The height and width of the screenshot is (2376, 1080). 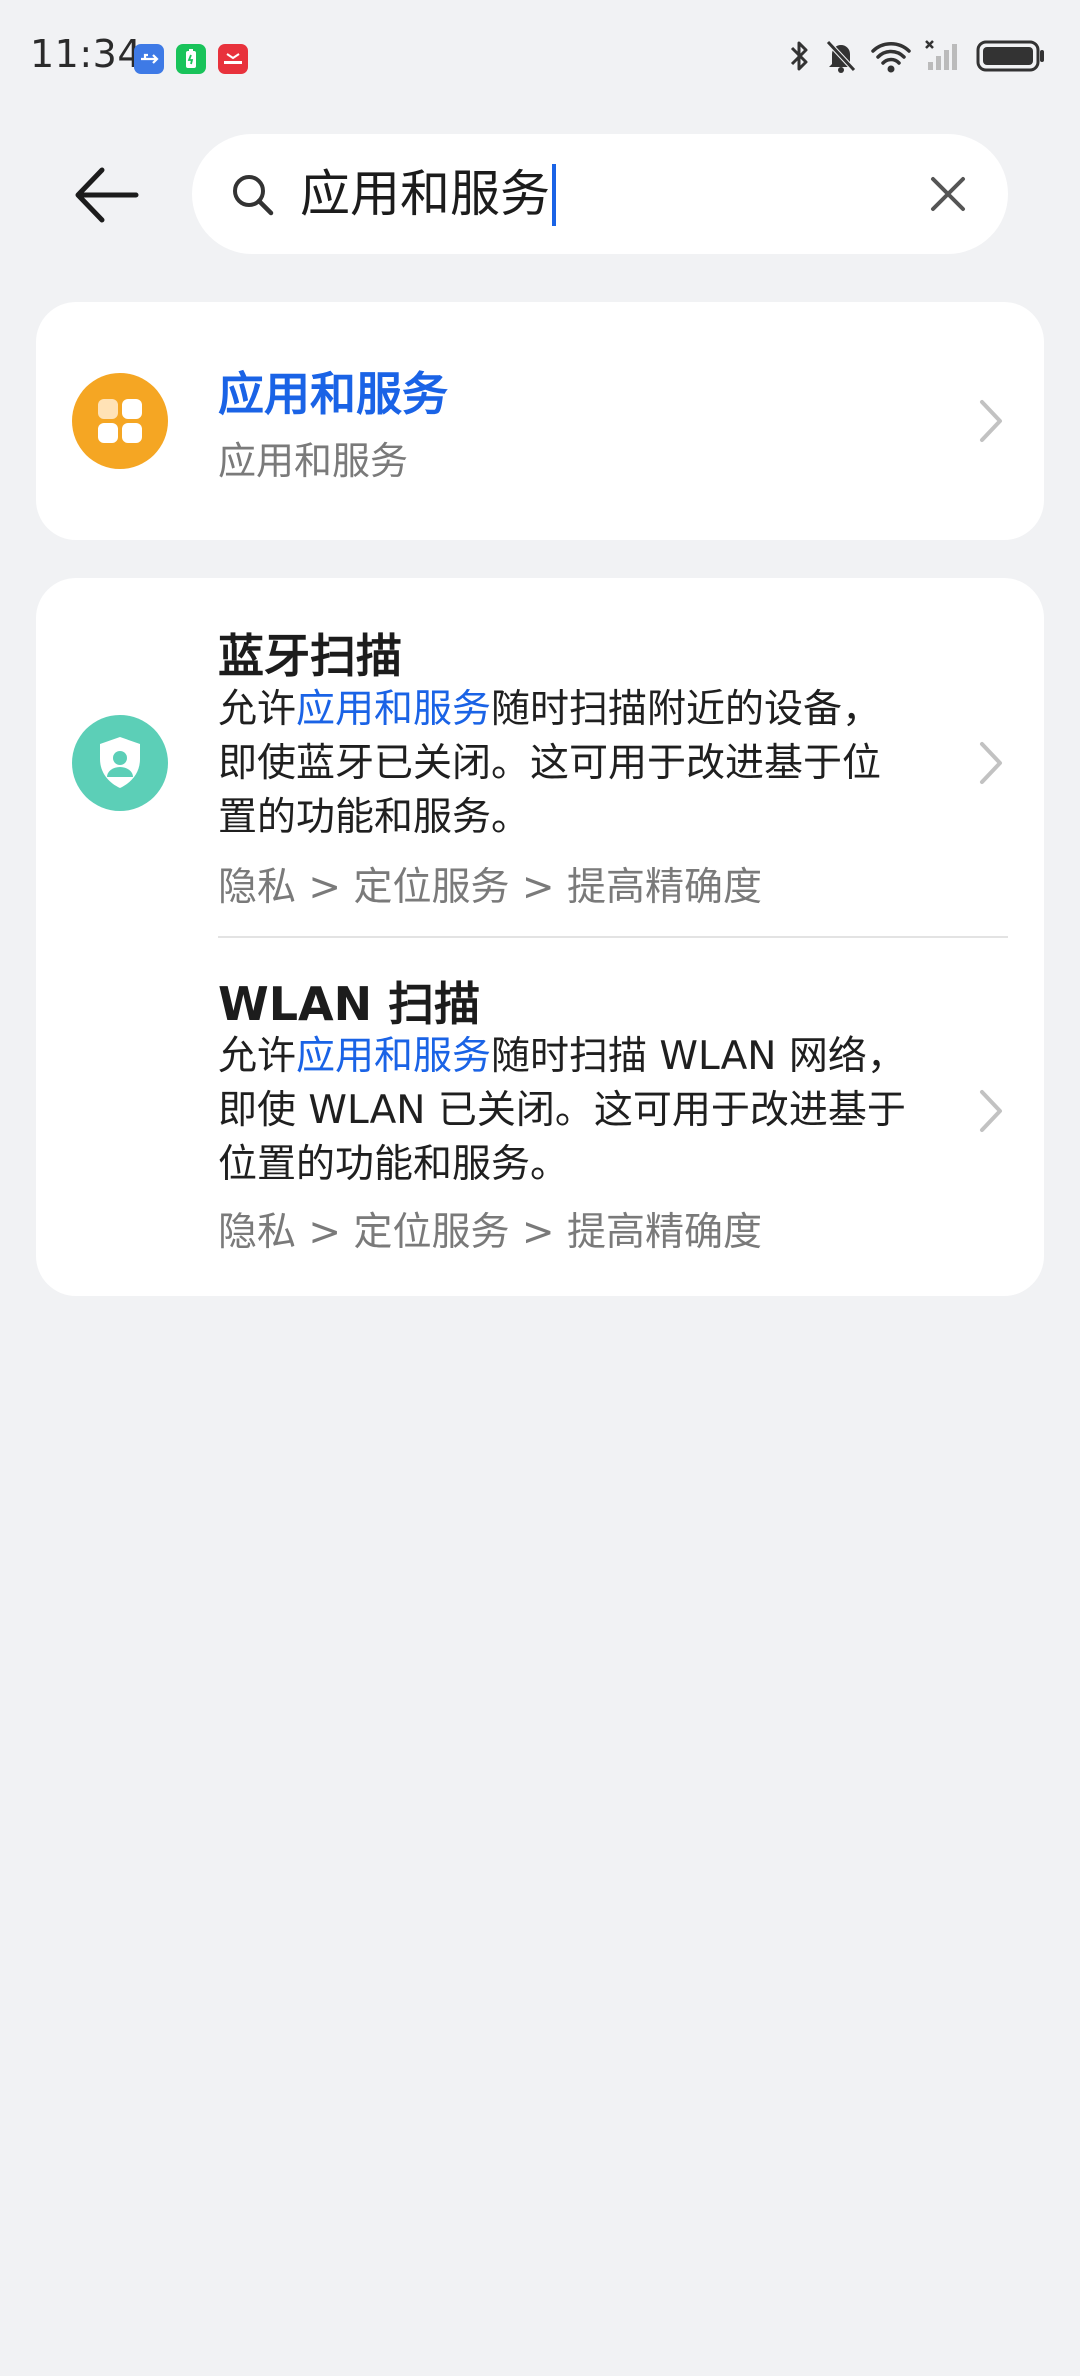 What do you see at coordinates (310, 656) in the screenshot?
I see `item-title: 蓝牙扫描` at bounding box center [310, 656].